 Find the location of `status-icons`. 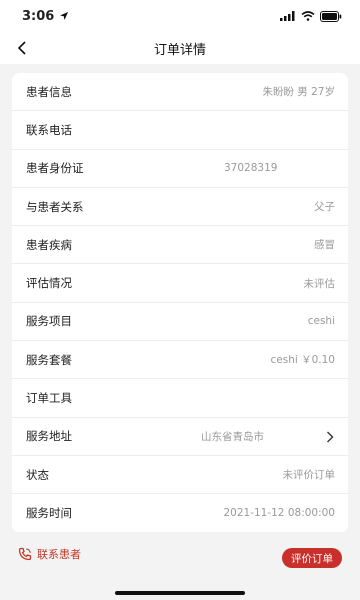

status-icons is located at coordinates (311, 16).